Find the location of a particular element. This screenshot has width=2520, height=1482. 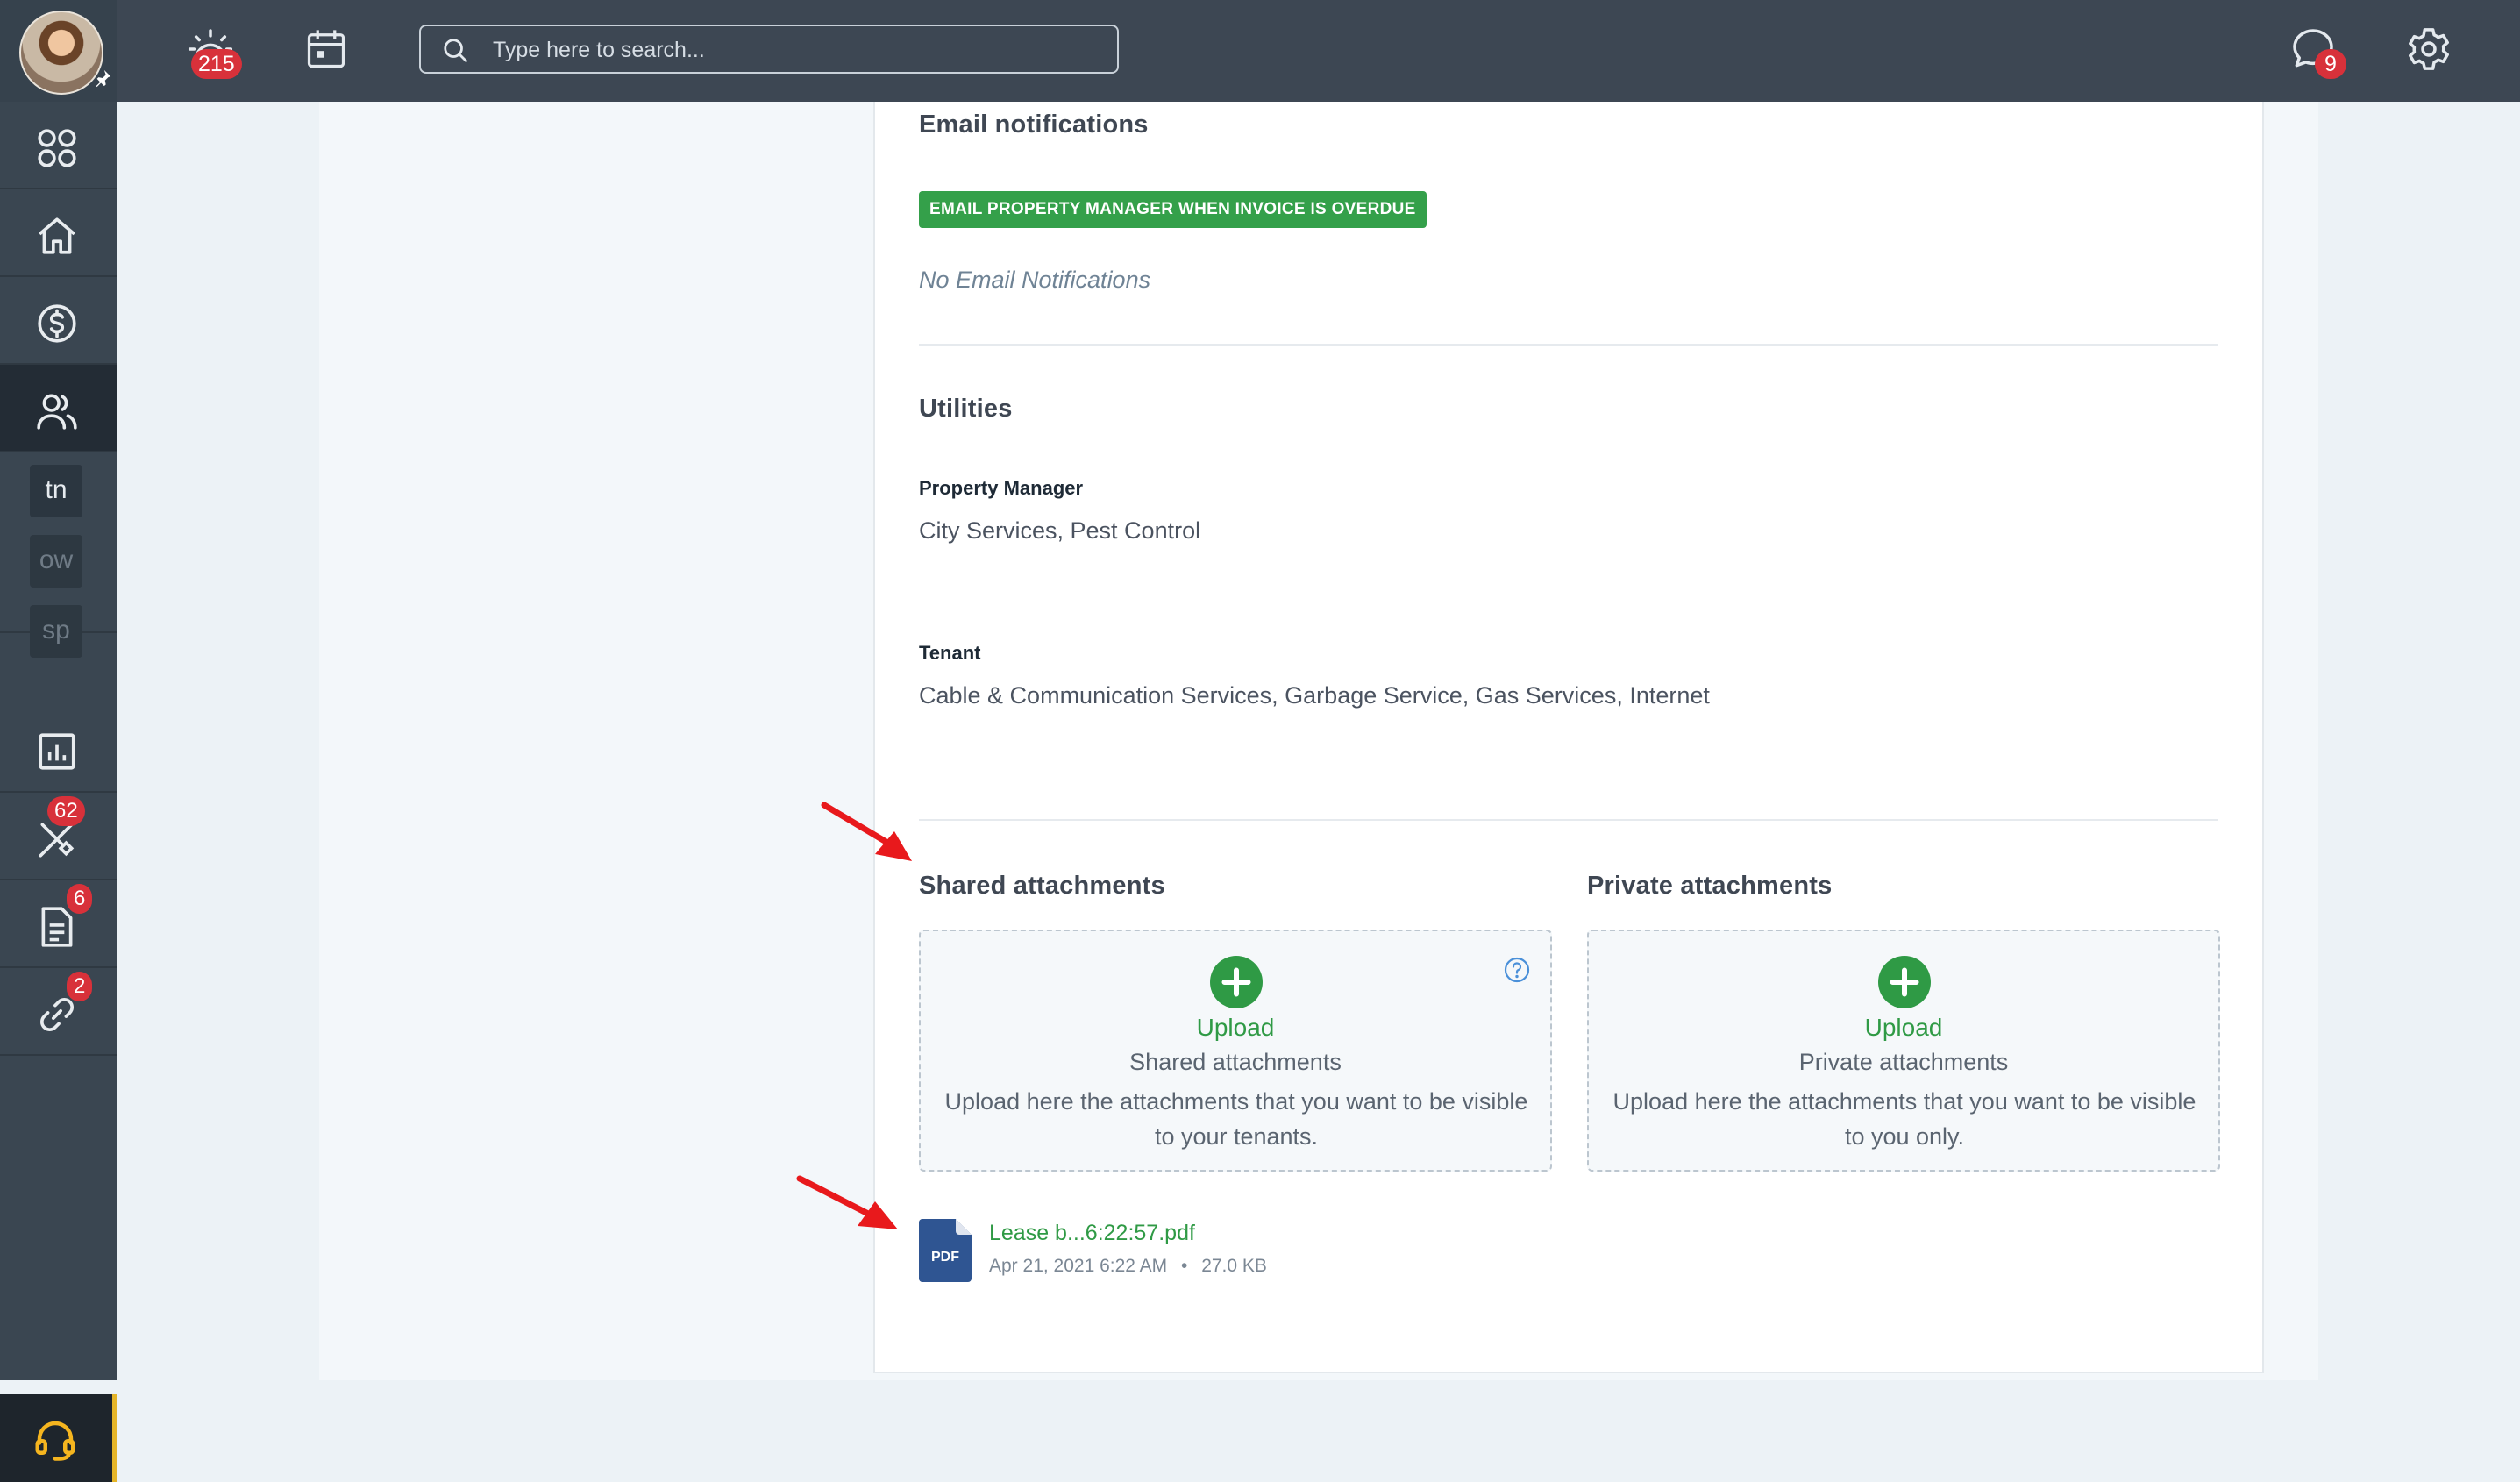

headset-icon is located at coordinates (55, 1441).